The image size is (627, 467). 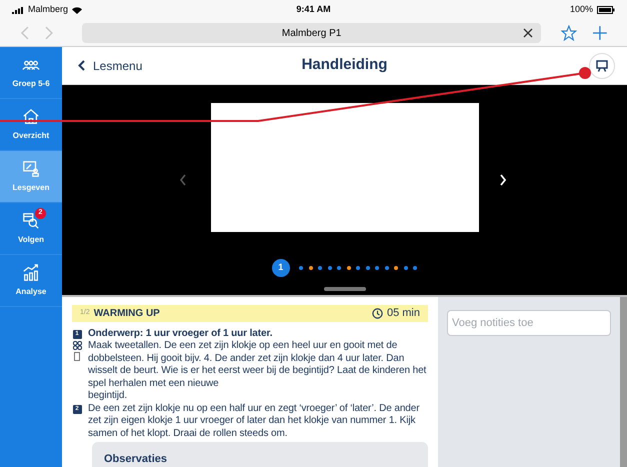 I want to click on step-text: De een zet zijn klokje nu op een half uur en zegt ‘vroeger’ of ‘later’. De ander zet zijn eigen klokje 1 uur vroeger of later dan het klokje van nummer 1. Kijk samen of het klopt. Draai de rollen steeds om., so click(x=254, y=421).